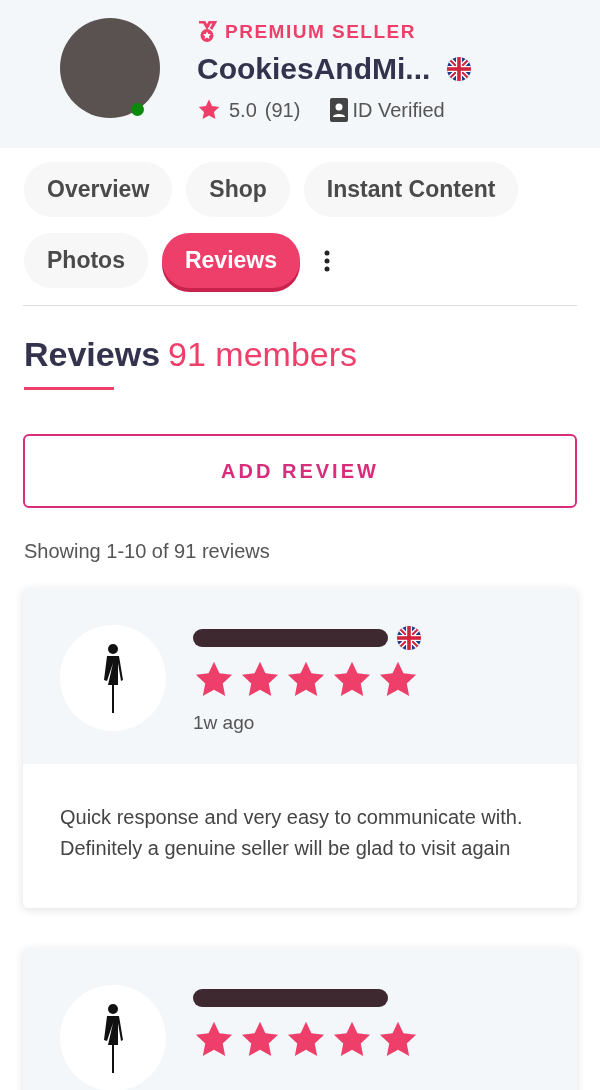 The image size is (600, 1090). I want to click on profile-tab: Overview, so click(98, 189).